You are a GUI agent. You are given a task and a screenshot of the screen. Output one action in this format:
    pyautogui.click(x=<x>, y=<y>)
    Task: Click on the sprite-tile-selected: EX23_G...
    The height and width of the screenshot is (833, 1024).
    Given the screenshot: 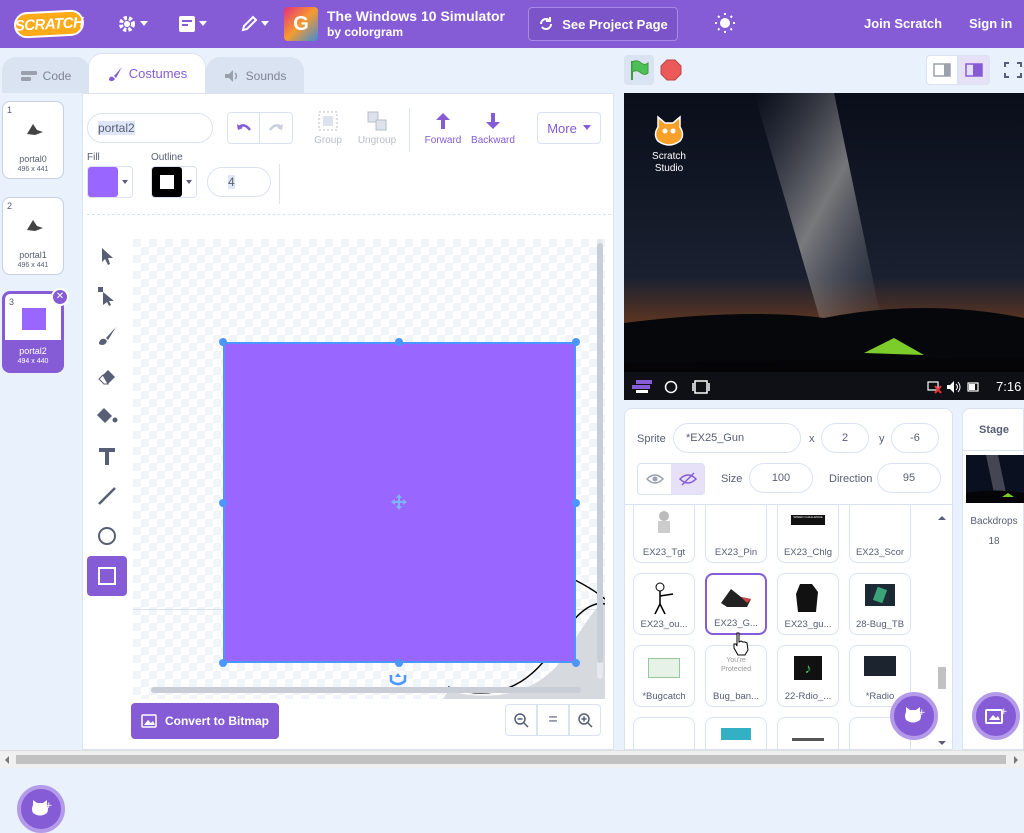 What is the action you would take?
    pyautogui.click(x=736, y=604)
    